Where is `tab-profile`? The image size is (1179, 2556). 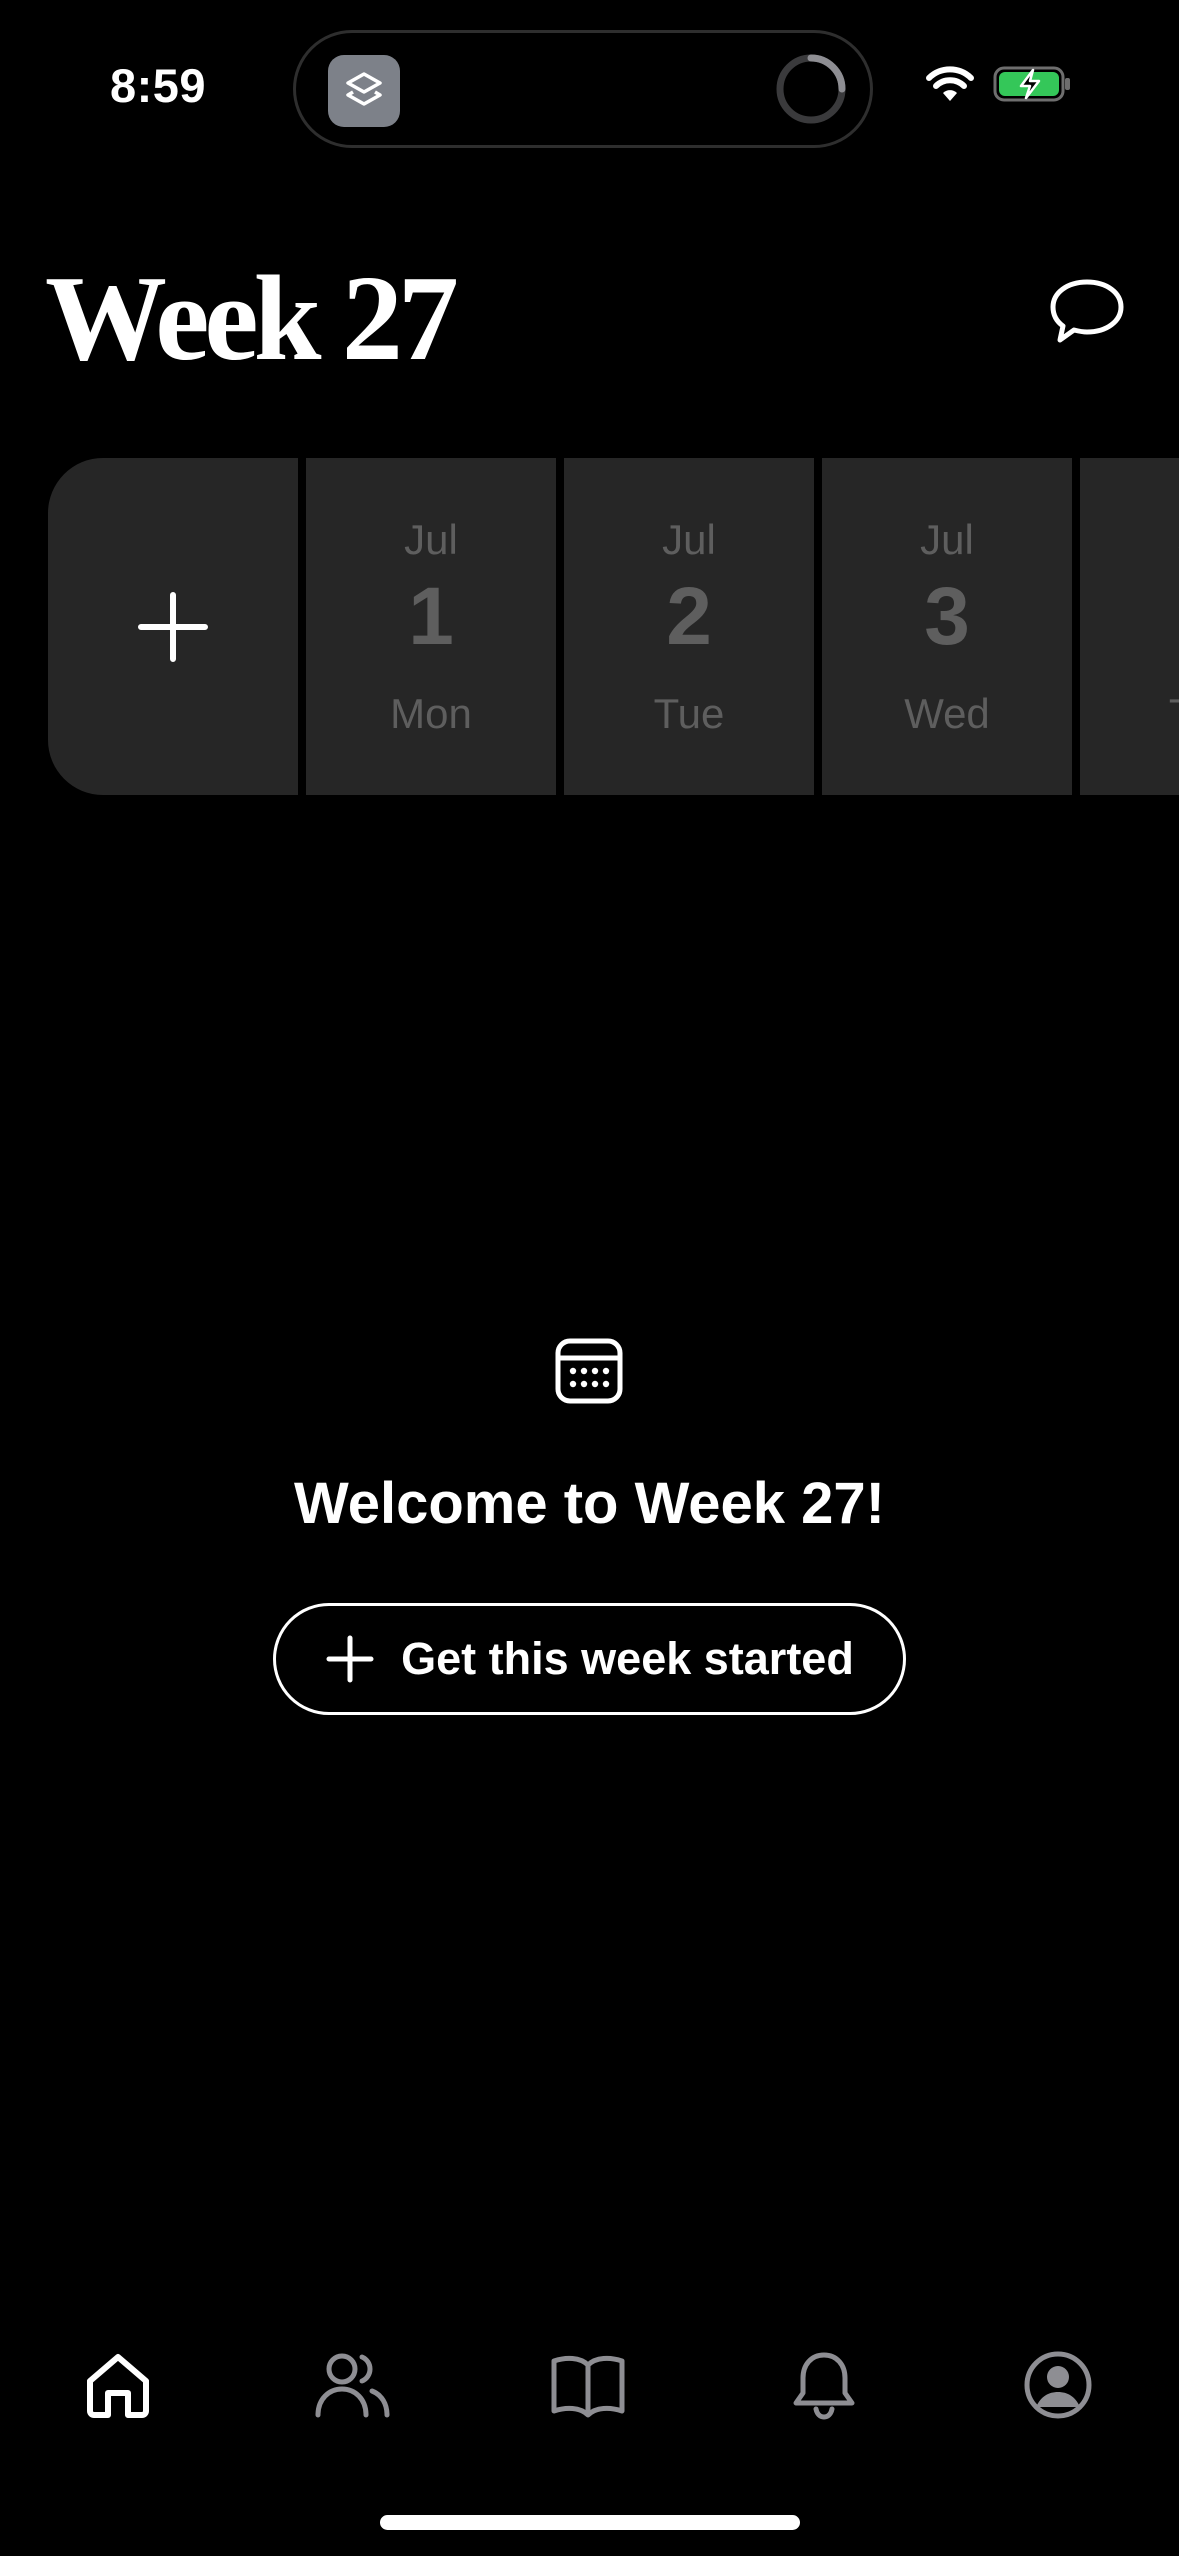
tab-profile is located at coordinates (1058, 2385).